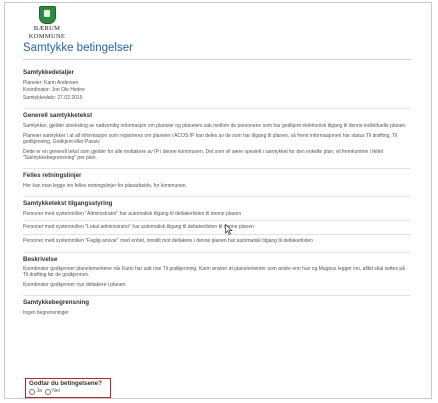 This screenshot has height=403, width=438. I want to click on consent-details-heading: Samtykkedetaljer, so click(48, 72).